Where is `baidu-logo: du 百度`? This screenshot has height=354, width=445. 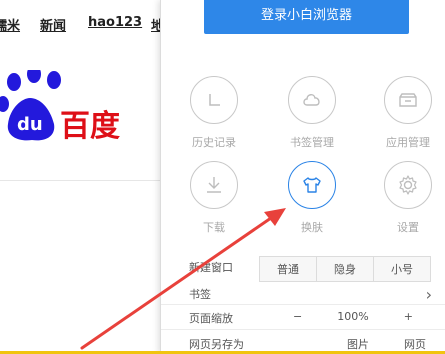
baidu-logo: du 百度 is located at coordinates (80, 109).